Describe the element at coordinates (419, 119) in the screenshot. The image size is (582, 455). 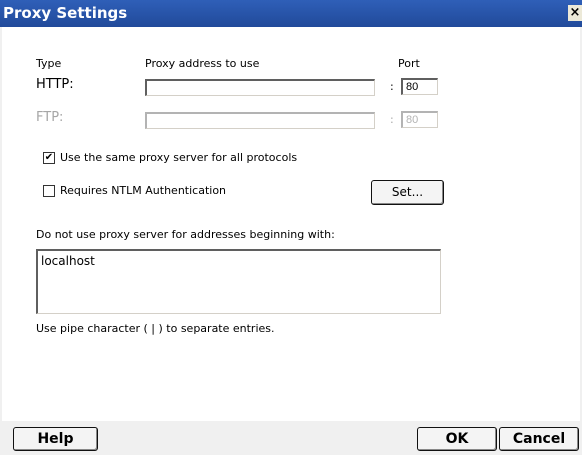
I see `ftp-port-input` at that location.